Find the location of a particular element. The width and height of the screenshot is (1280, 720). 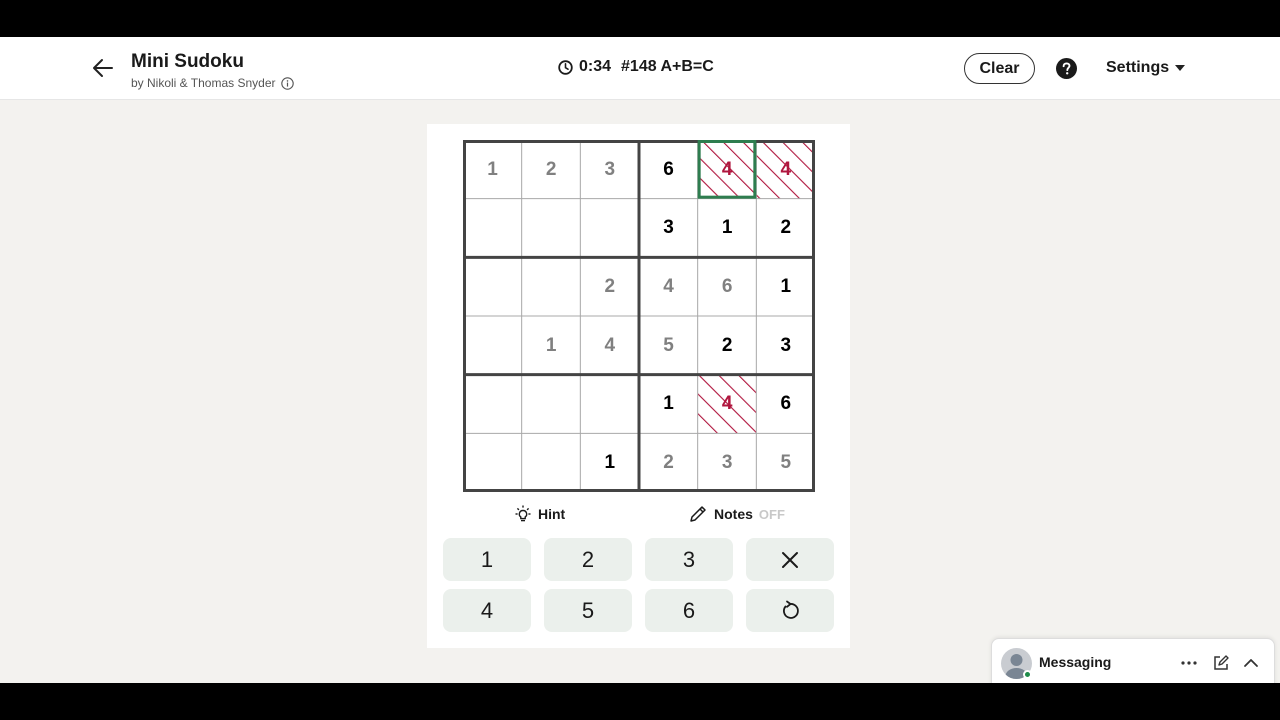

clock-icon is located at coordinates (565, 67).